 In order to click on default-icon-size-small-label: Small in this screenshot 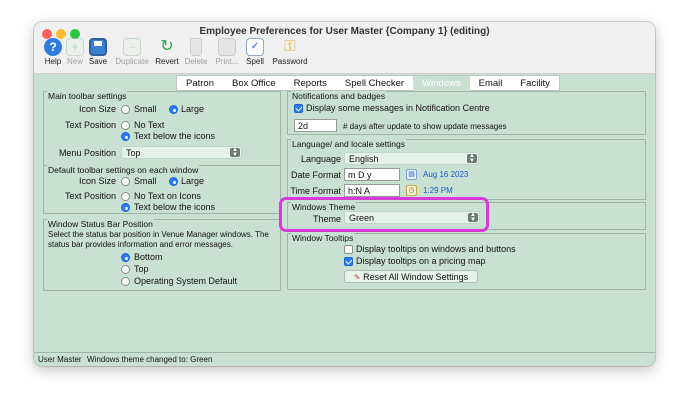, I will do `click(145, 181)`.